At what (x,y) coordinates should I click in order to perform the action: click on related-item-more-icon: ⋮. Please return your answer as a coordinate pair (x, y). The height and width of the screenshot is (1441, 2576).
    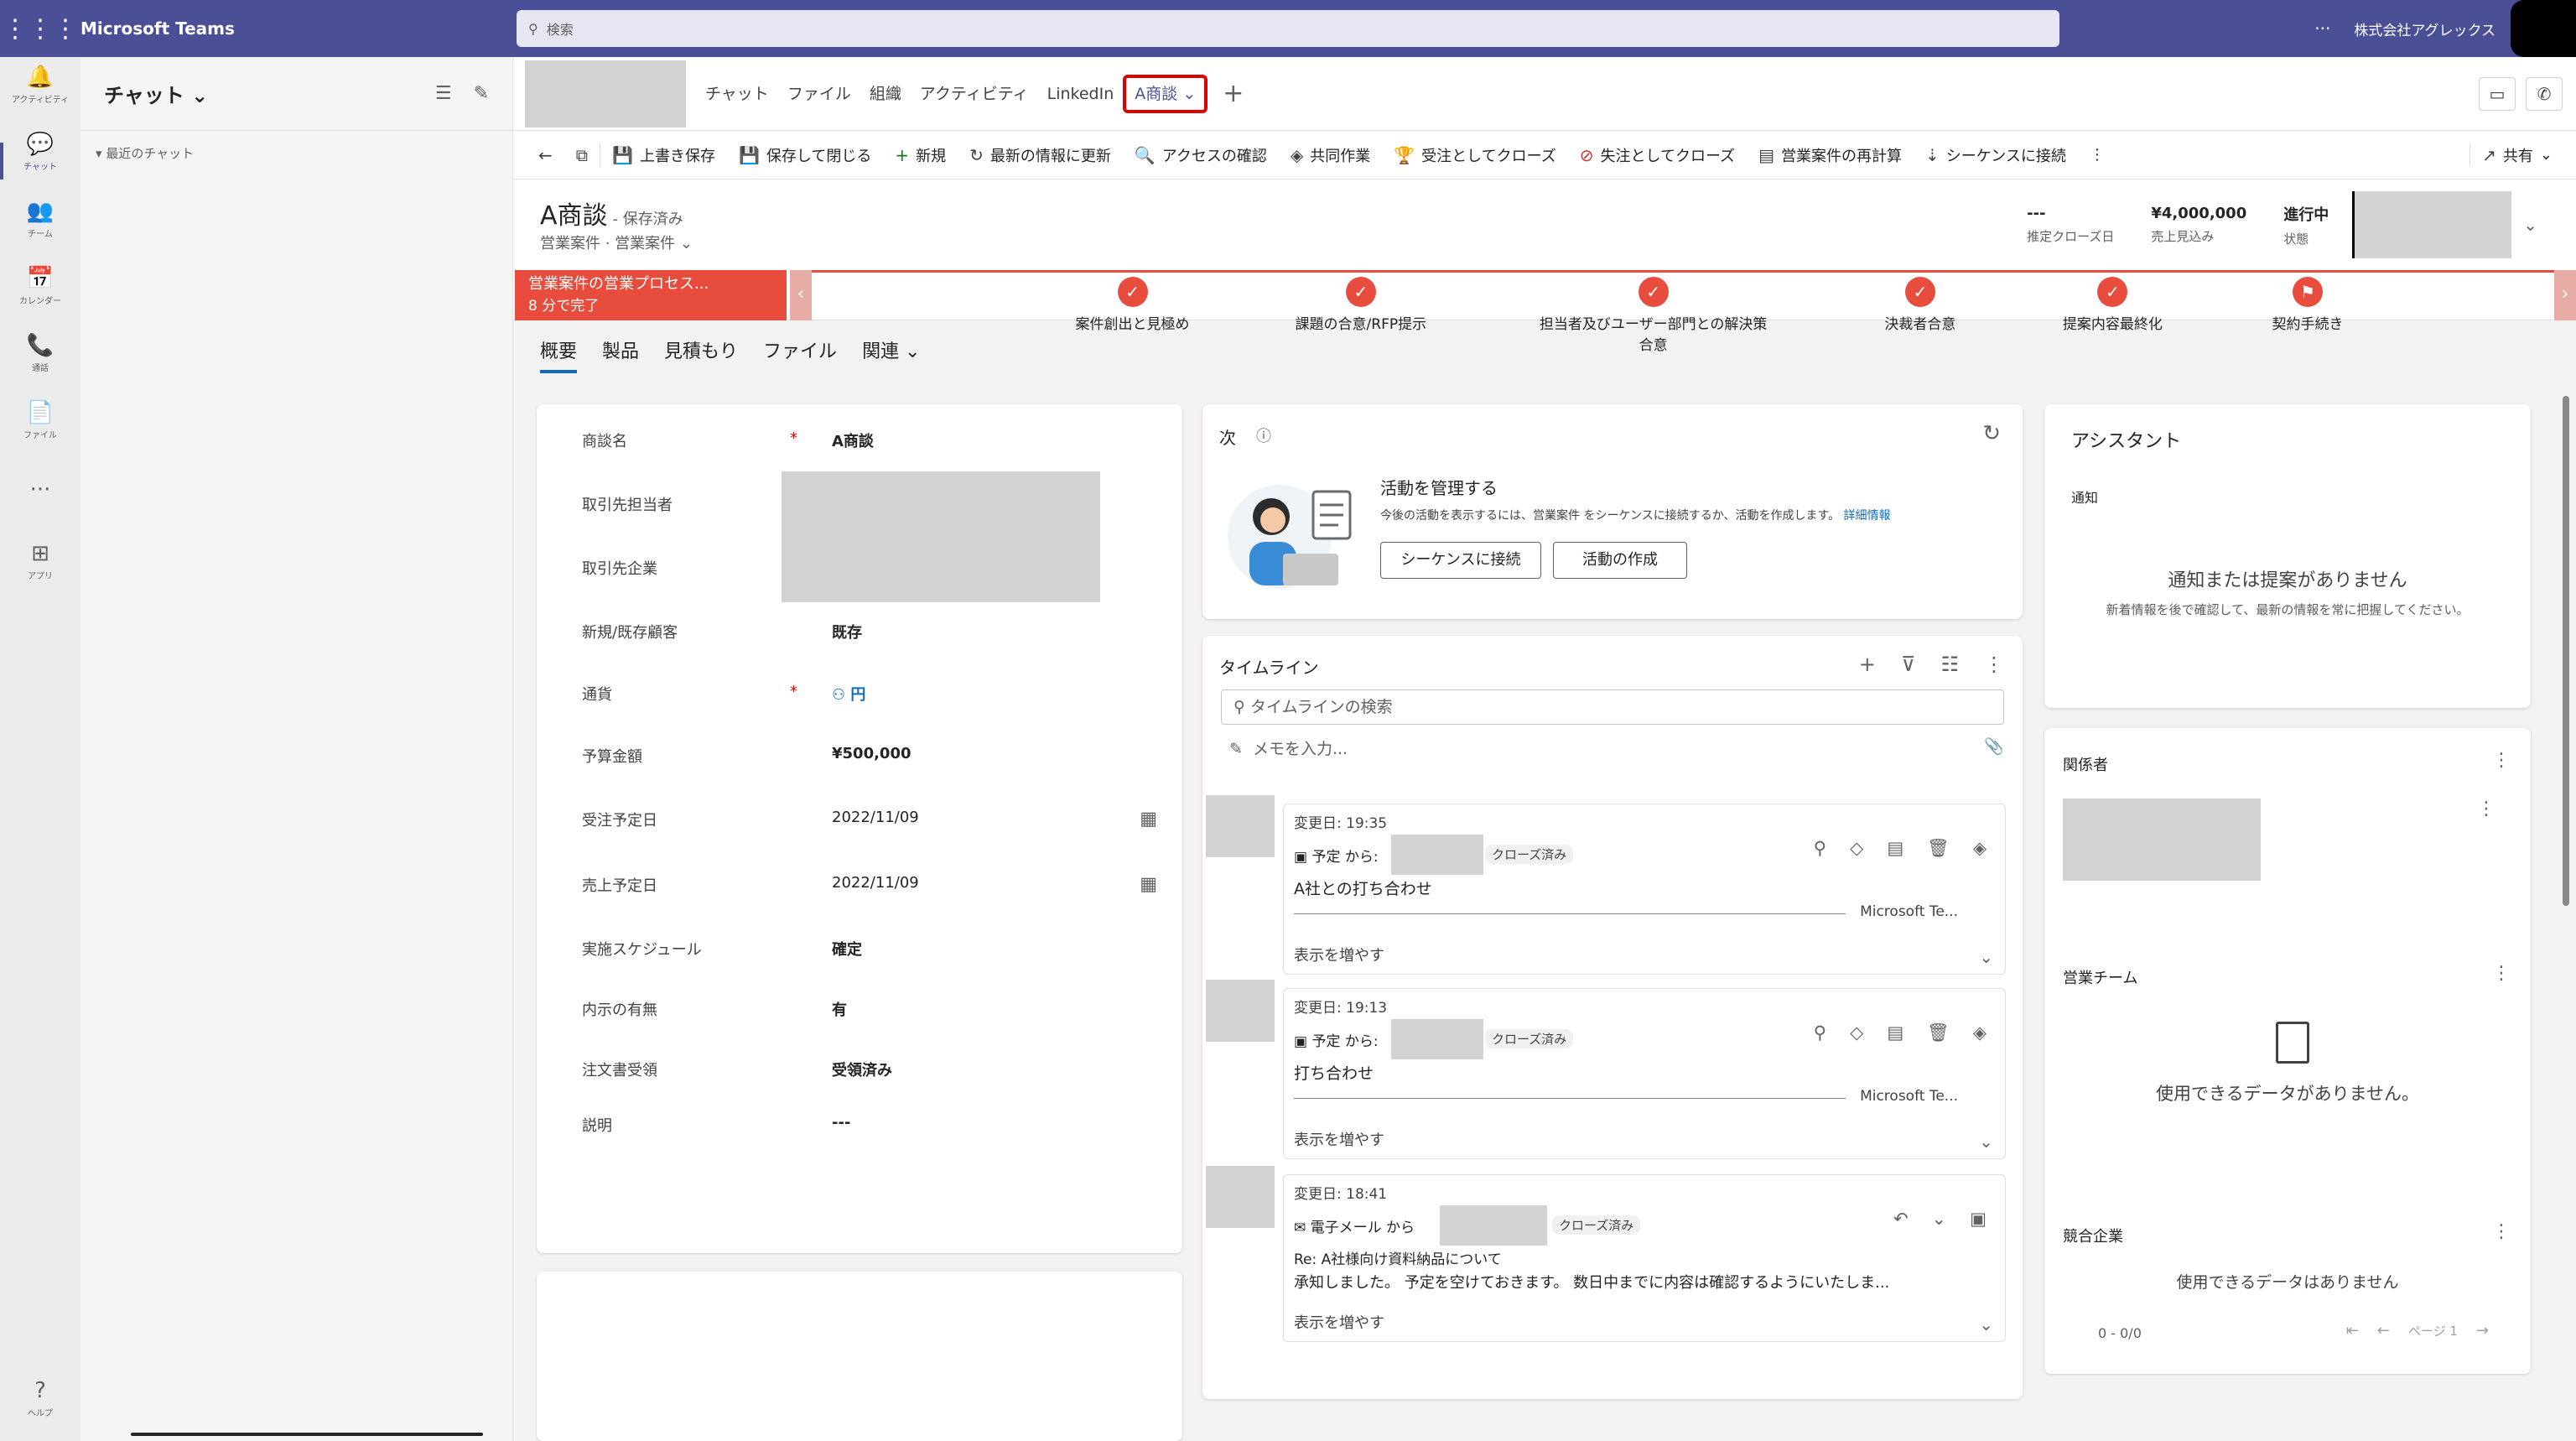
    Looking at the image, I should click on (2486, 809).